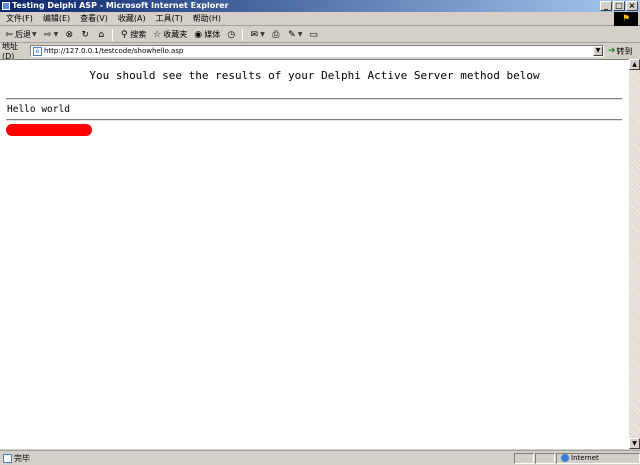 This screenshot has width=640, height=465. I want to click on zone-label: Internet, so click(585, 458).